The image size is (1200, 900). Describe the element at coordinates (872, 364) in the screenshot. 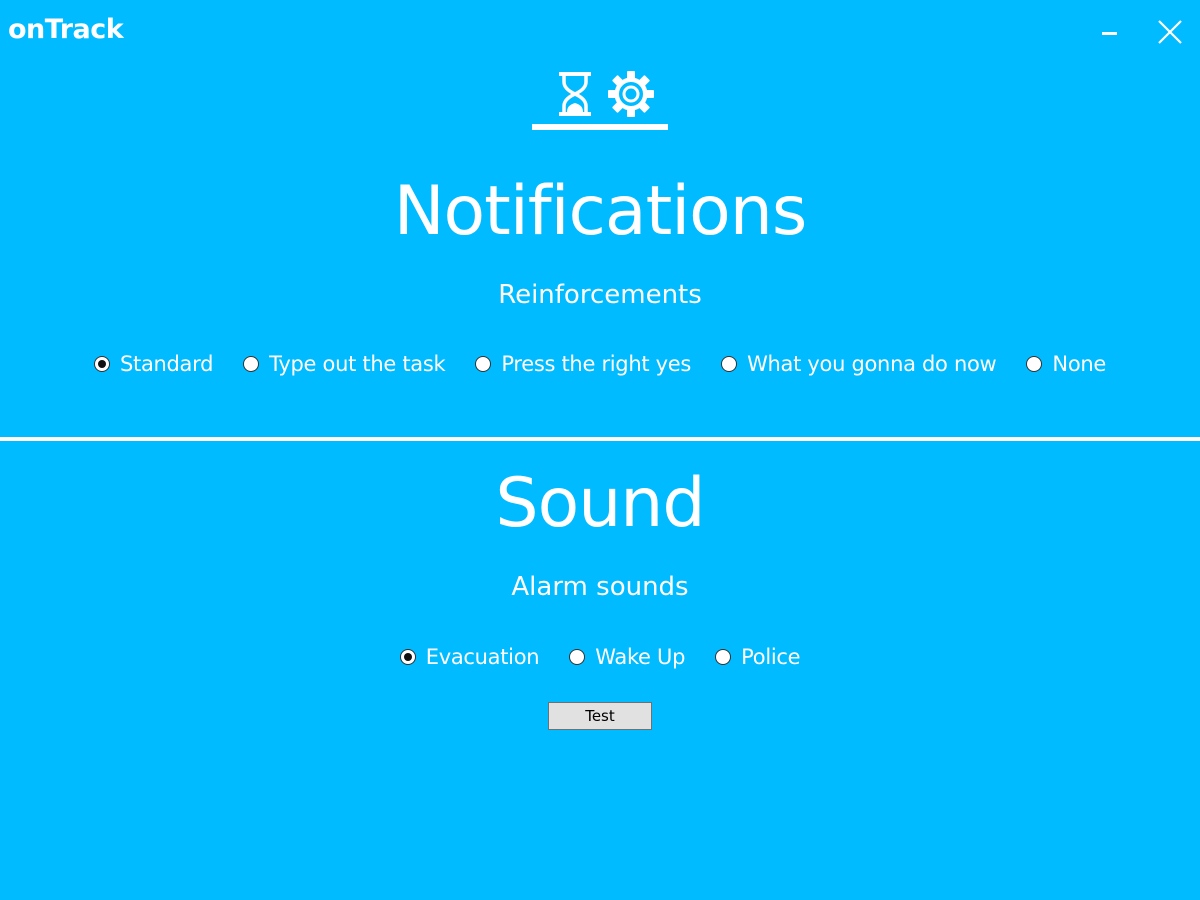

I see `radio-label: What you gonna do now` at that location.